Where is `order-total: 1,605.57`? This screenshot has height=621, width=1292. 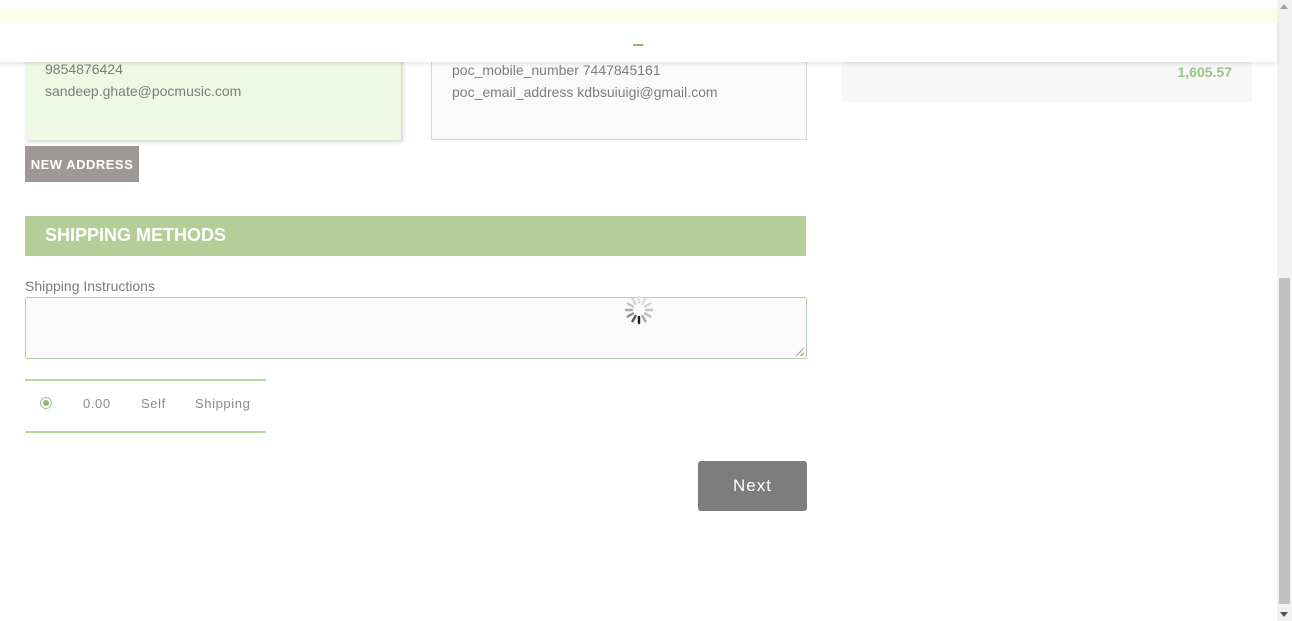
order-total: 1,605.57 is located at coordinates (1205, 72).